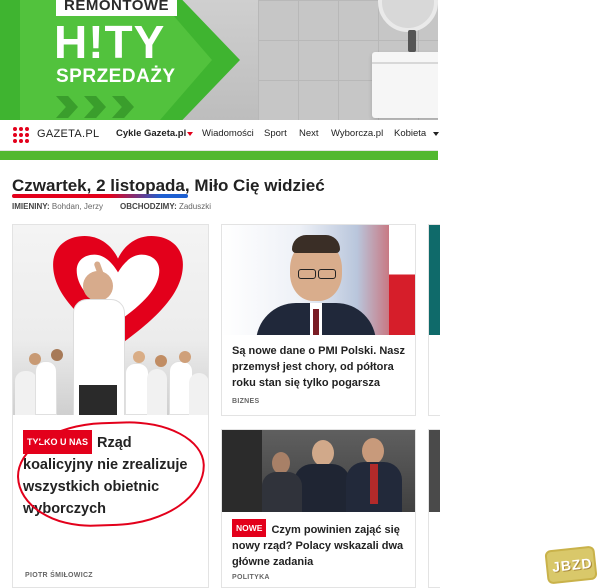 Image resolution: width=600 pixels, height=588 pixels. What do you see at coordinates (219, 155) in the screenshot?
I see `green-accent-strip` at bounding box center [219, 155].